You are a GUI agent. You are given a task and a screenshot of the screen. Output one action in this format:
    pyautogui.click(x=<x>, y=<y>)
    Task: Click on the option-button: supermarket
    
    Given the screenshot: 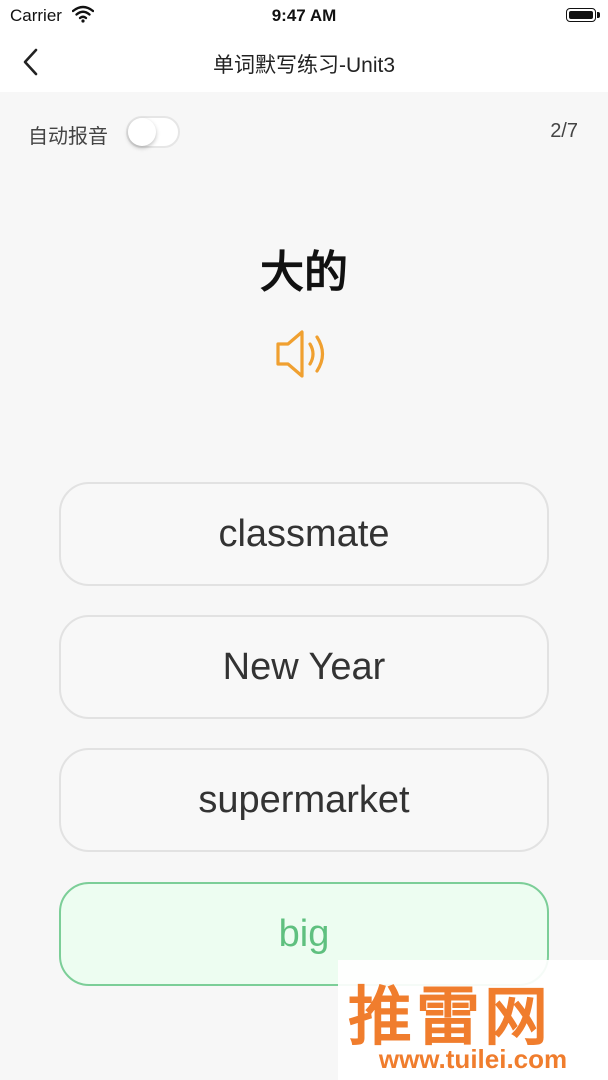 What is the action you would take?
    pyautogui.click(x=304, y=800)
    